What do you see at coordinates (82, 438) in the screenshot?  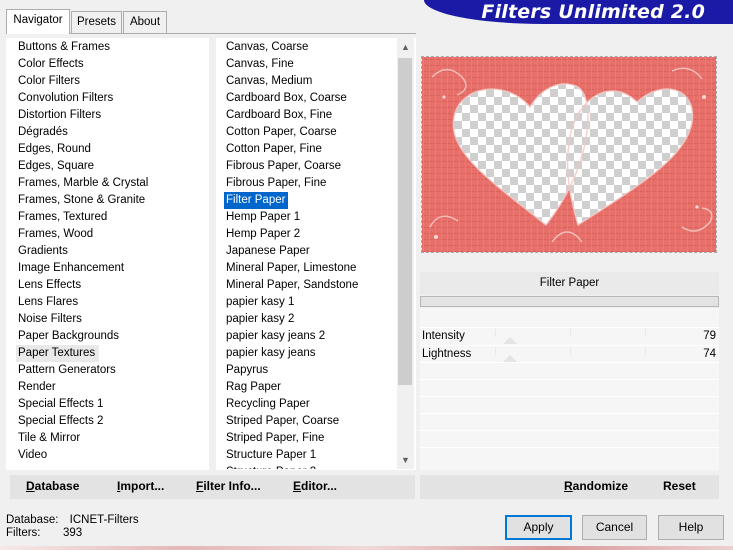 I see `list-item: Tile & Mirror` at bounding box center [82, 438].